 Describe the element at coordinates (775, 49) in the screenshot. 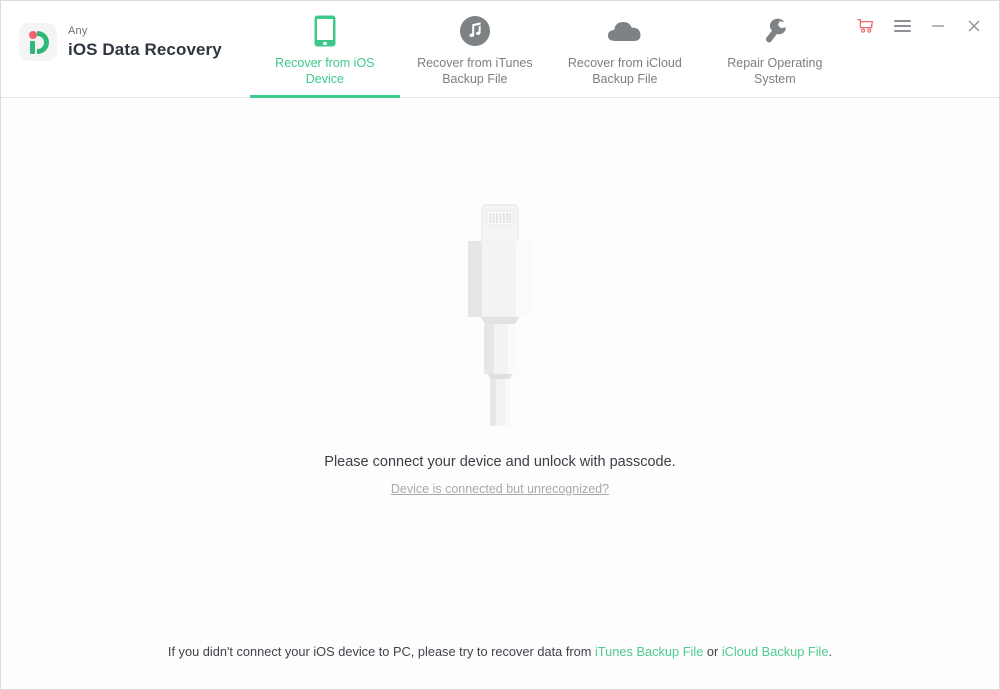

I see `tab-repair-operating-system: Repair Operating System` at that location.